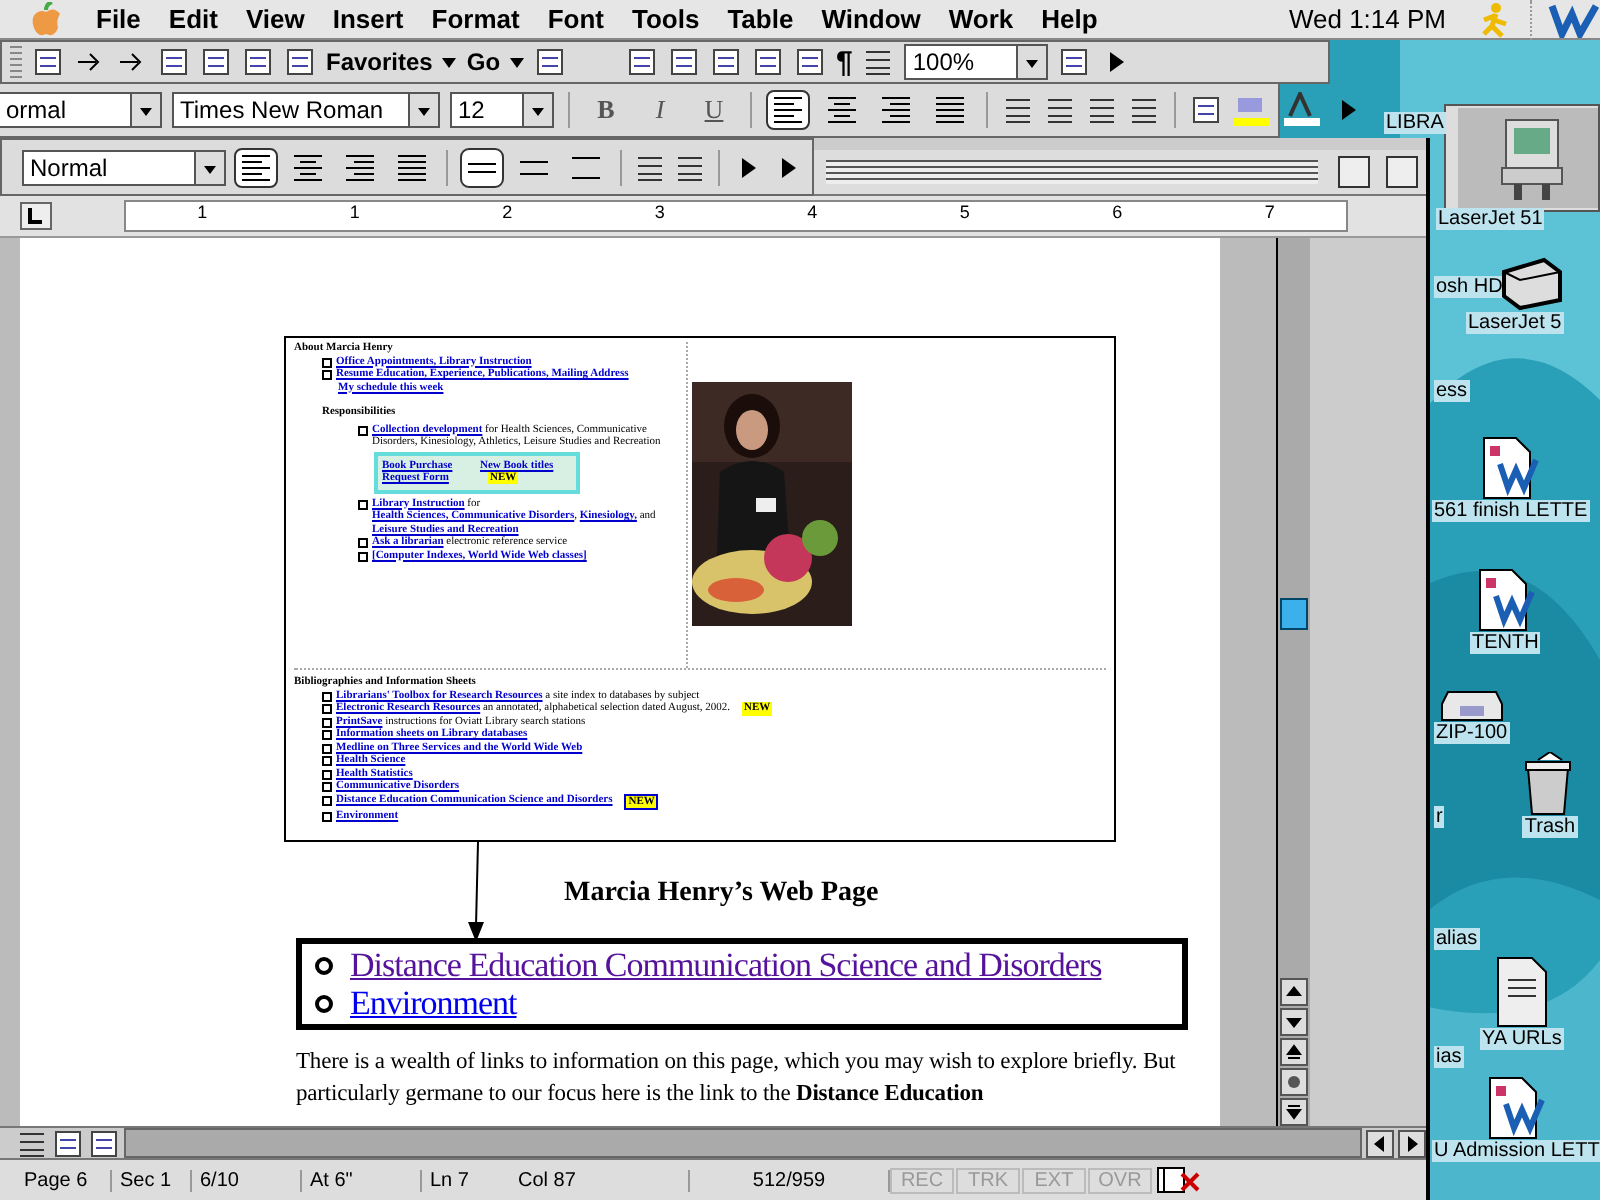  I want to click on desktop-icon-label: 561 finish LETTE, so click(1511, 511).